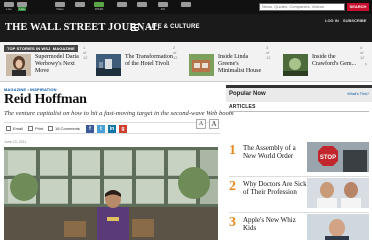 This screenshot has width=372, height=240. What do you see at coordinates (123, 129) in the screenshot?
I see `google-plus-icon: g` at bounding box center [123, 129].